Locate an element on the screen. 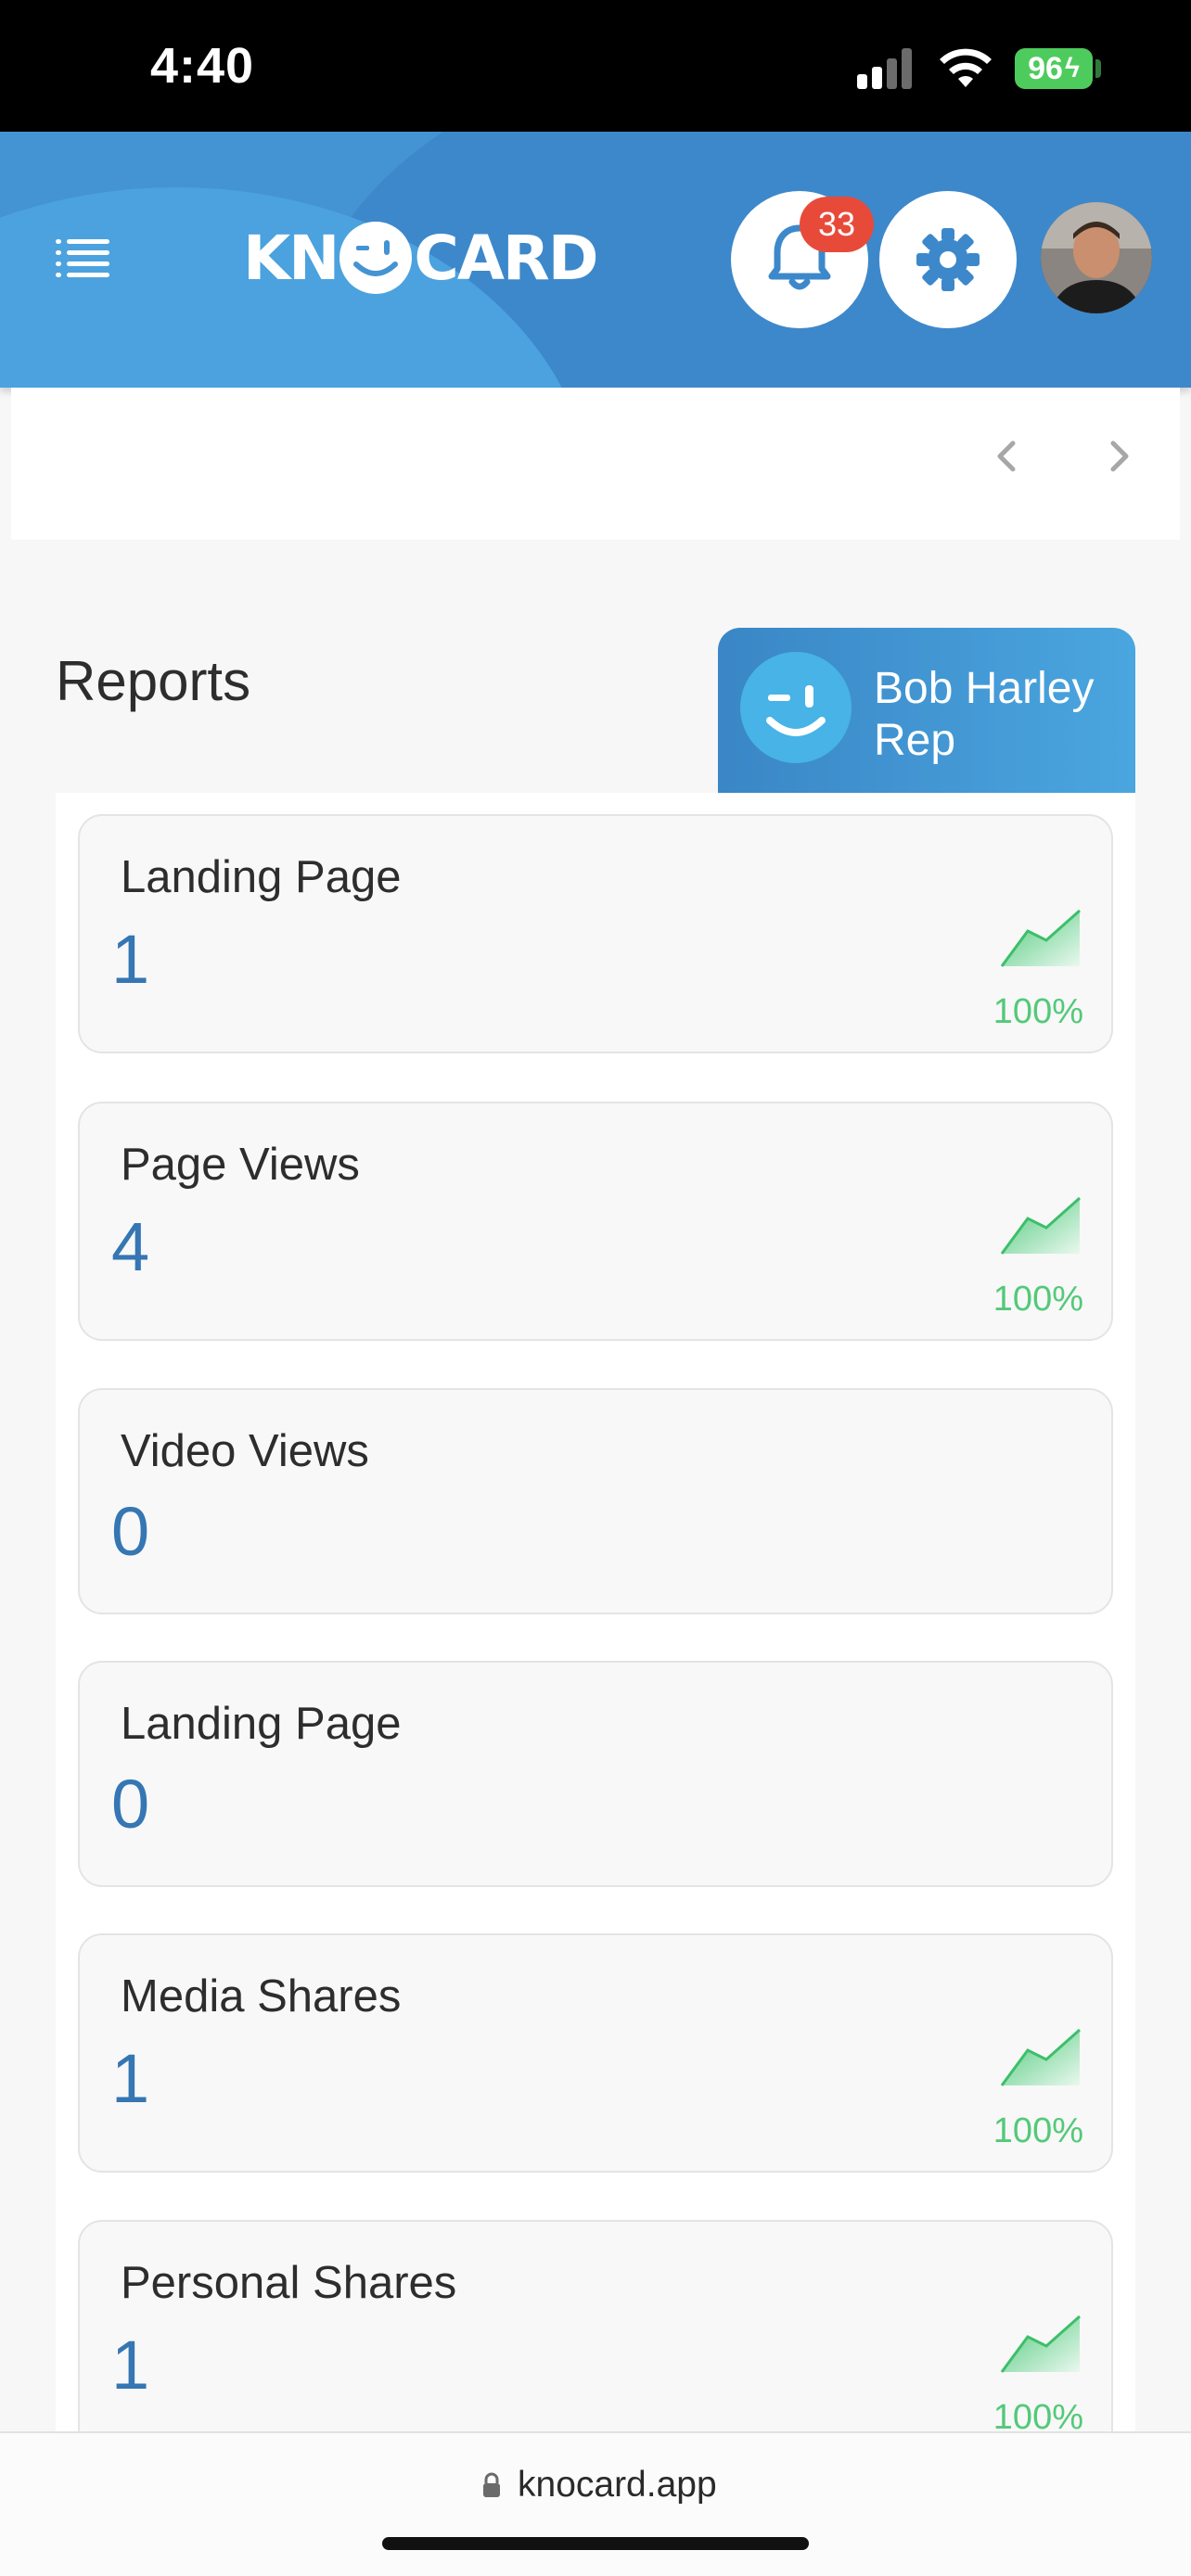  report-card: Landing Page 0 is located at coordinates (595, 1774).